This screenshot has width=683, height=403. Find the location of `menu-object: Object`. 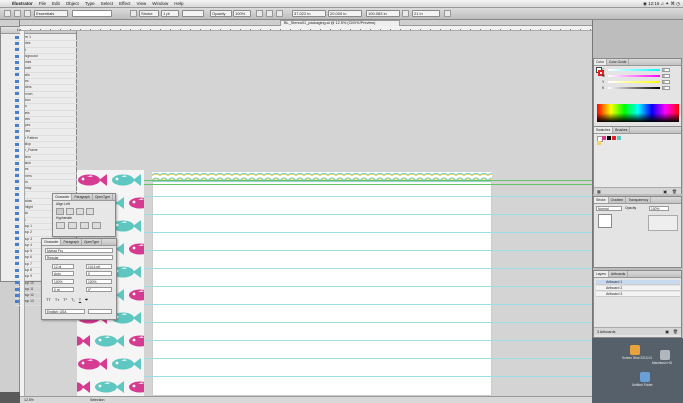

menu-object: Object is located at coordinates (72, 3).